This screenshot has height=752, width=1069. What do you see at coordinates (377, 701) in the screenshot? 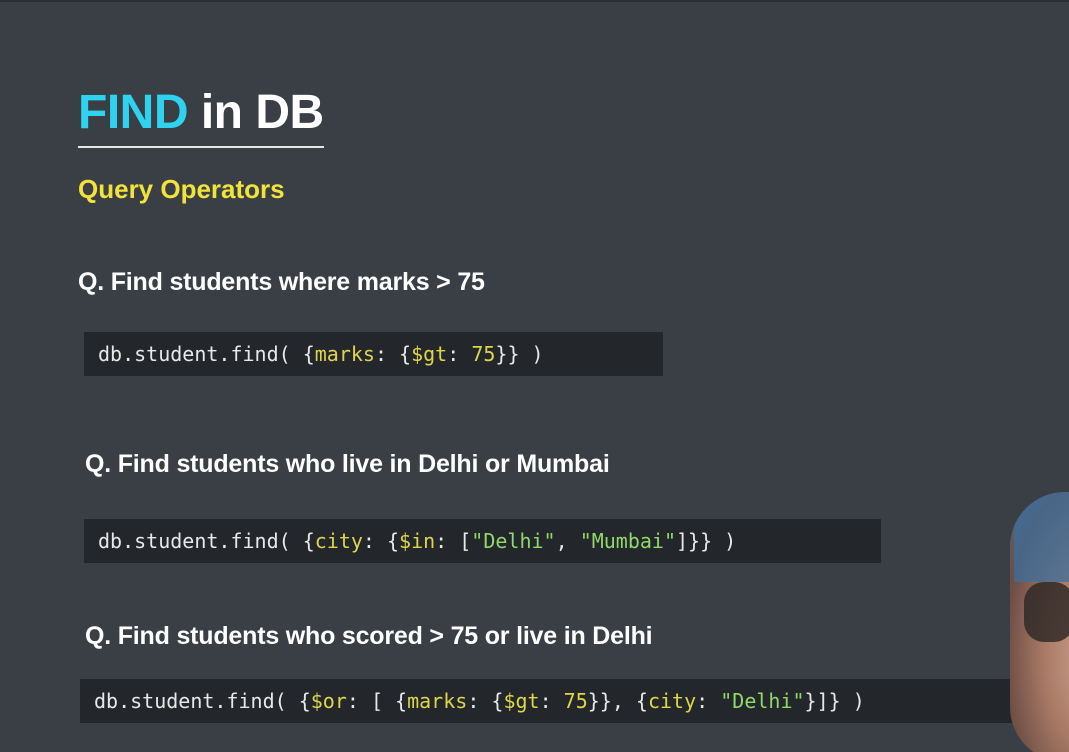
I see `code-token-plain: : [ {` at bounding box center [377, 701].